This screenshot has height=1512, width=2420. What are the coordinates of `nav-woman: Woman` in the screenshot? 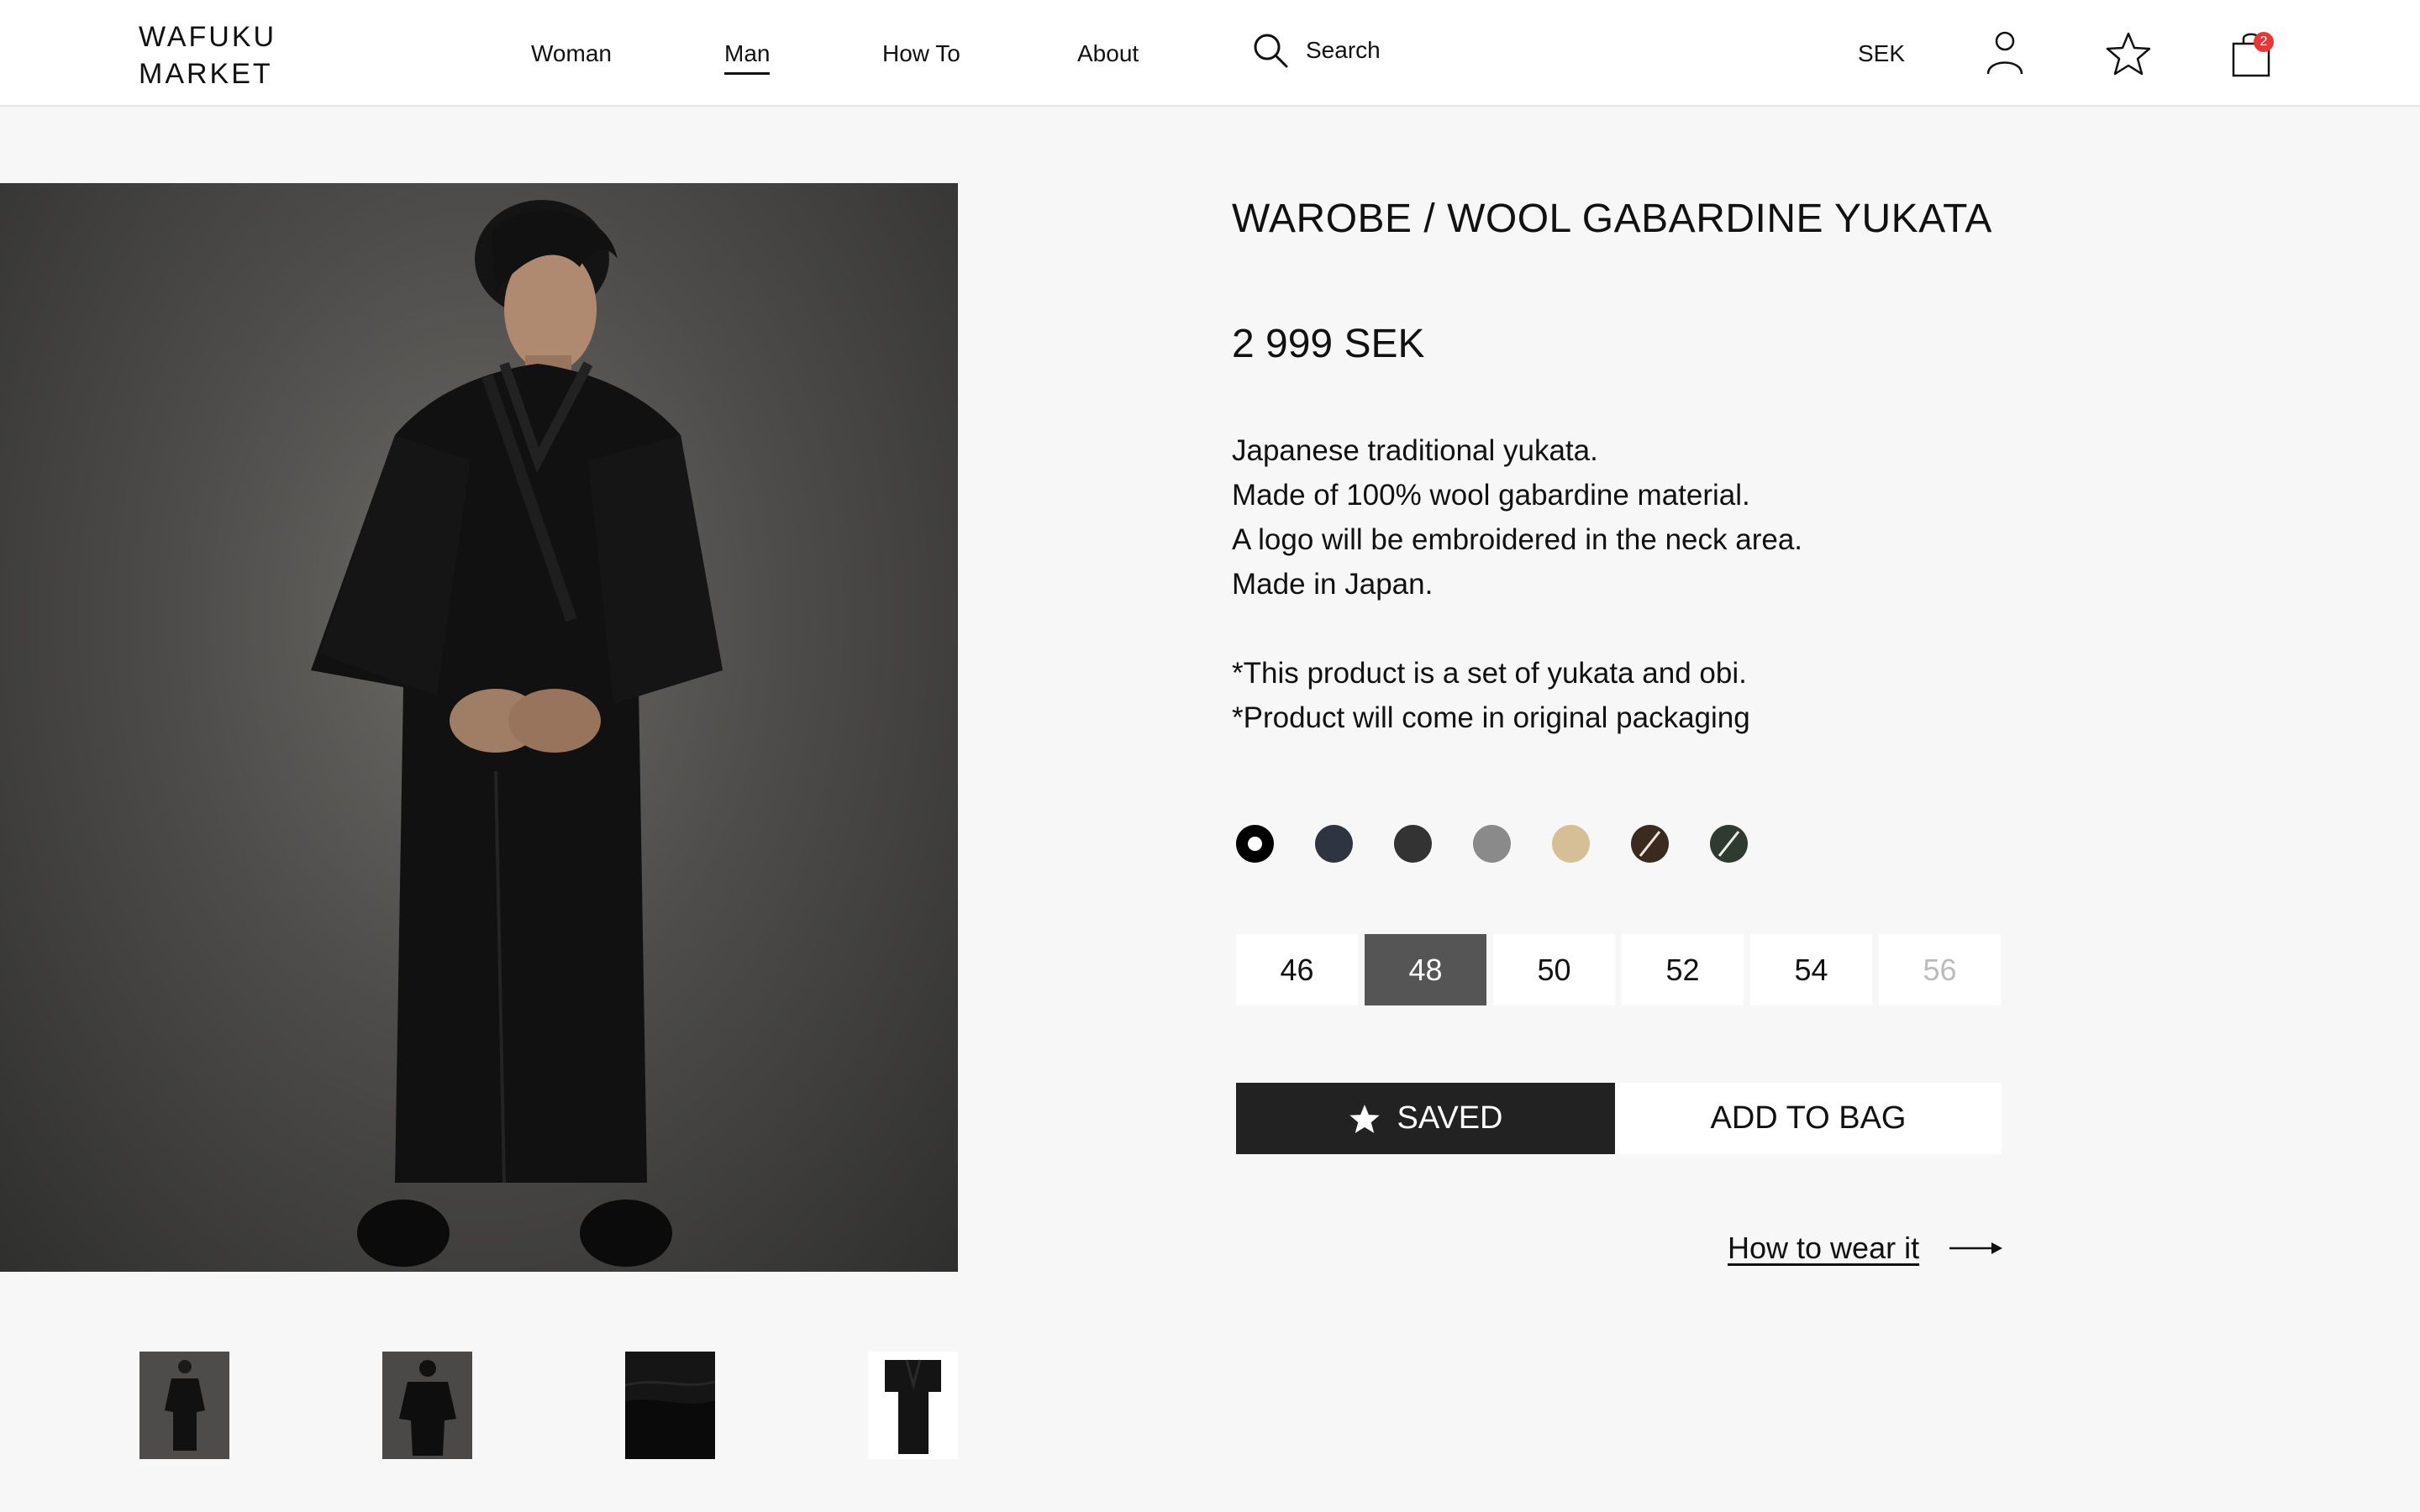 It's located at (571, 54).